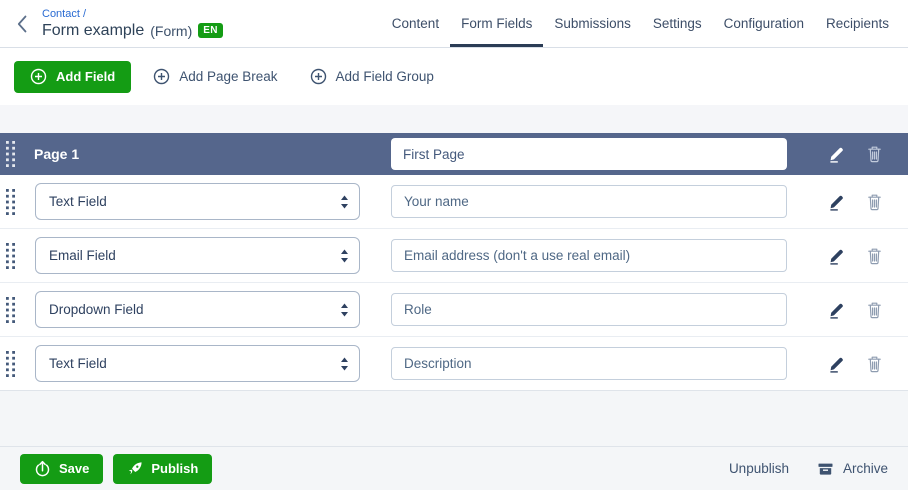 The width and height of the screenshot is (908, 490). I want to click on archive-button: Archive, so click(852, 469).